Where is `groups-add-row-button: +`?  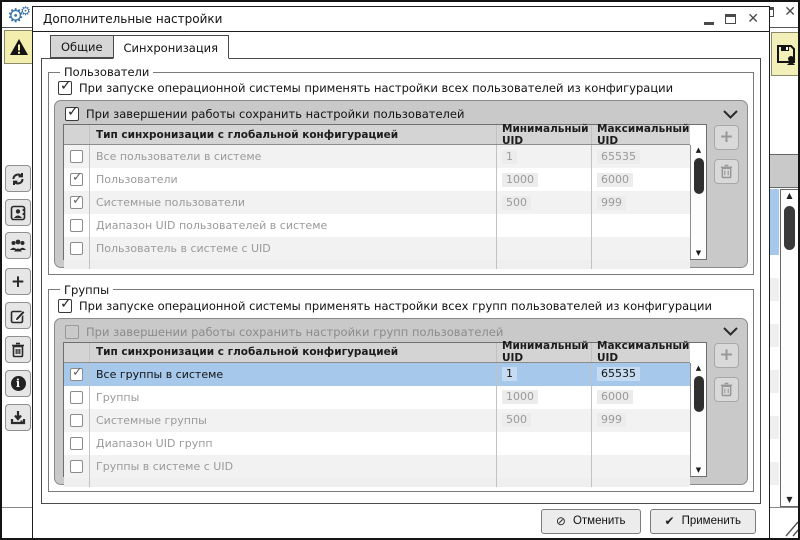 groups-add-row-button: + is located at coordinates (726, 355).